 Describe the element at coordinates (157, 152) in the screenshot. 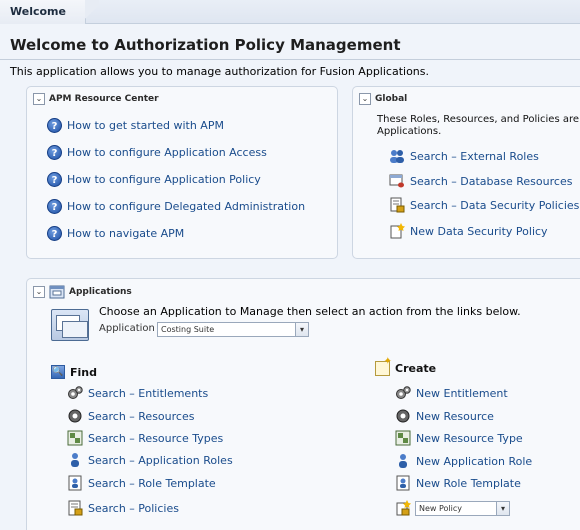

I see `rc-link-app-access: ? How to configure Application Access` at that location.